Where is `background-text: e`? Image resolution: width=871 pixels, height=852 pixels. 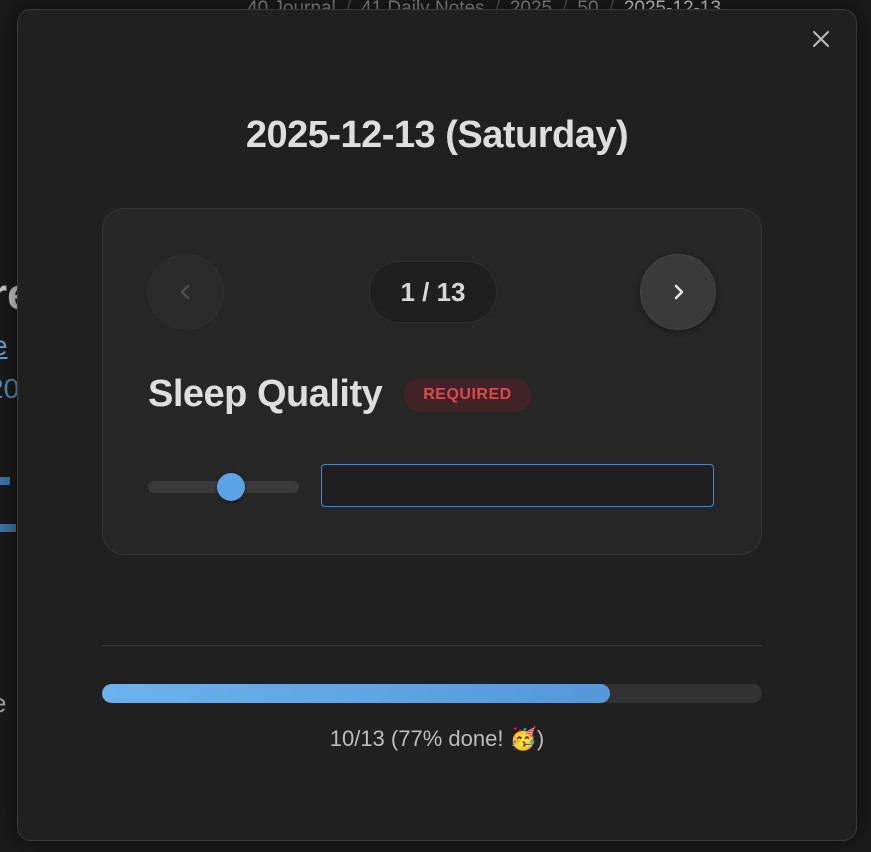 background-text: e is located at coordinates (3, 703).